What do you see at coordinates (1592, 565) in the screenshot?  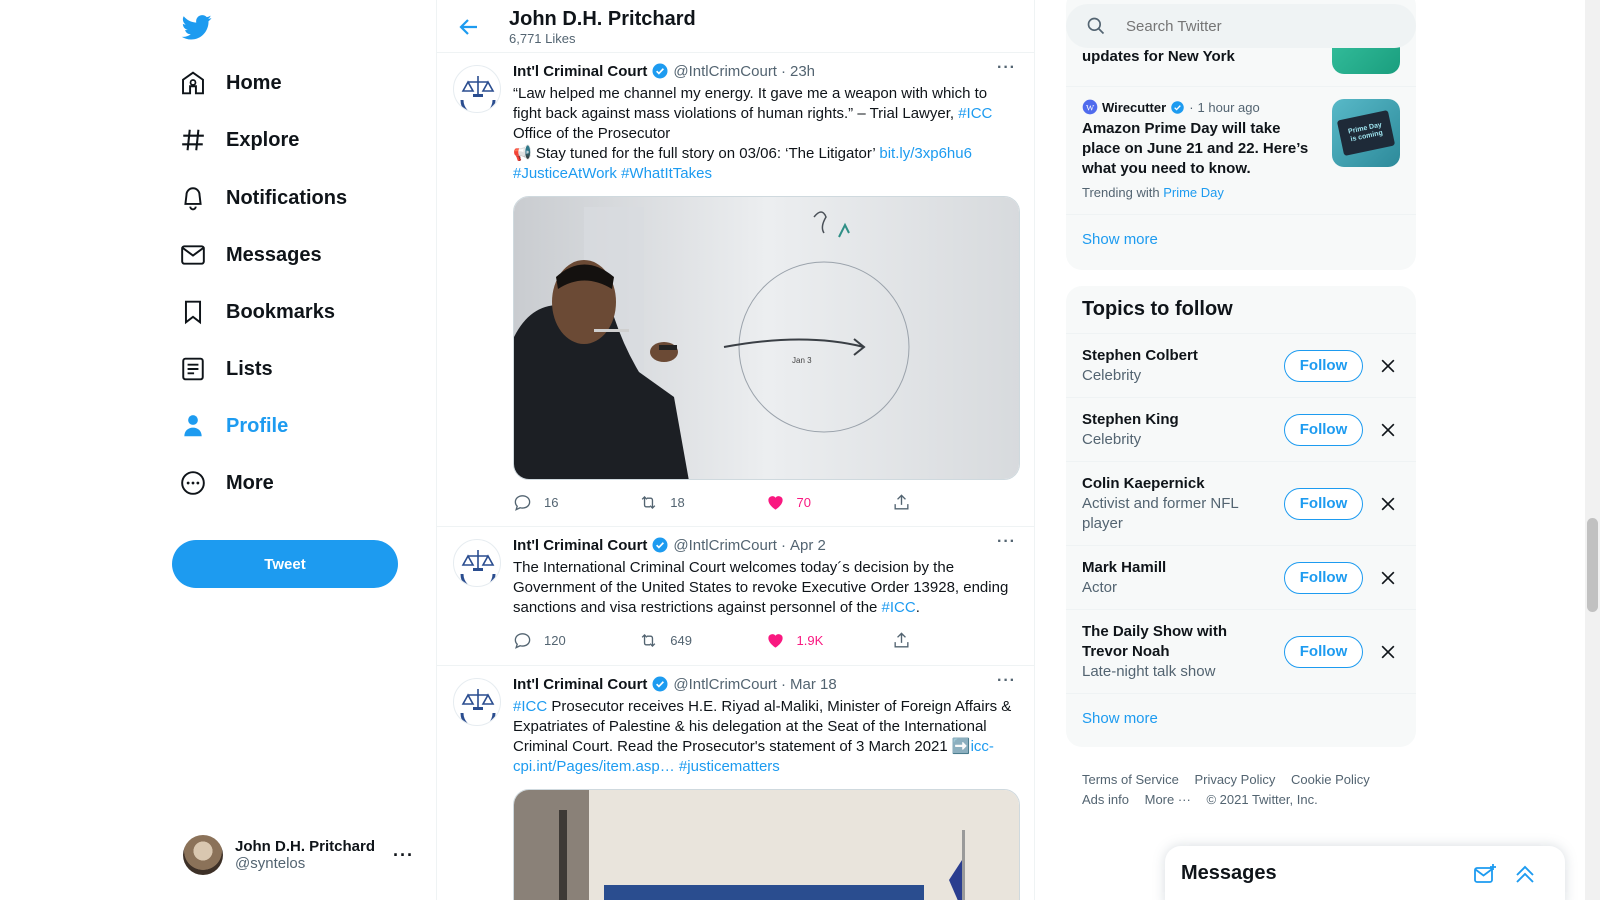 I see `scrollbar-thumb` at bounding box center [1592, 565].